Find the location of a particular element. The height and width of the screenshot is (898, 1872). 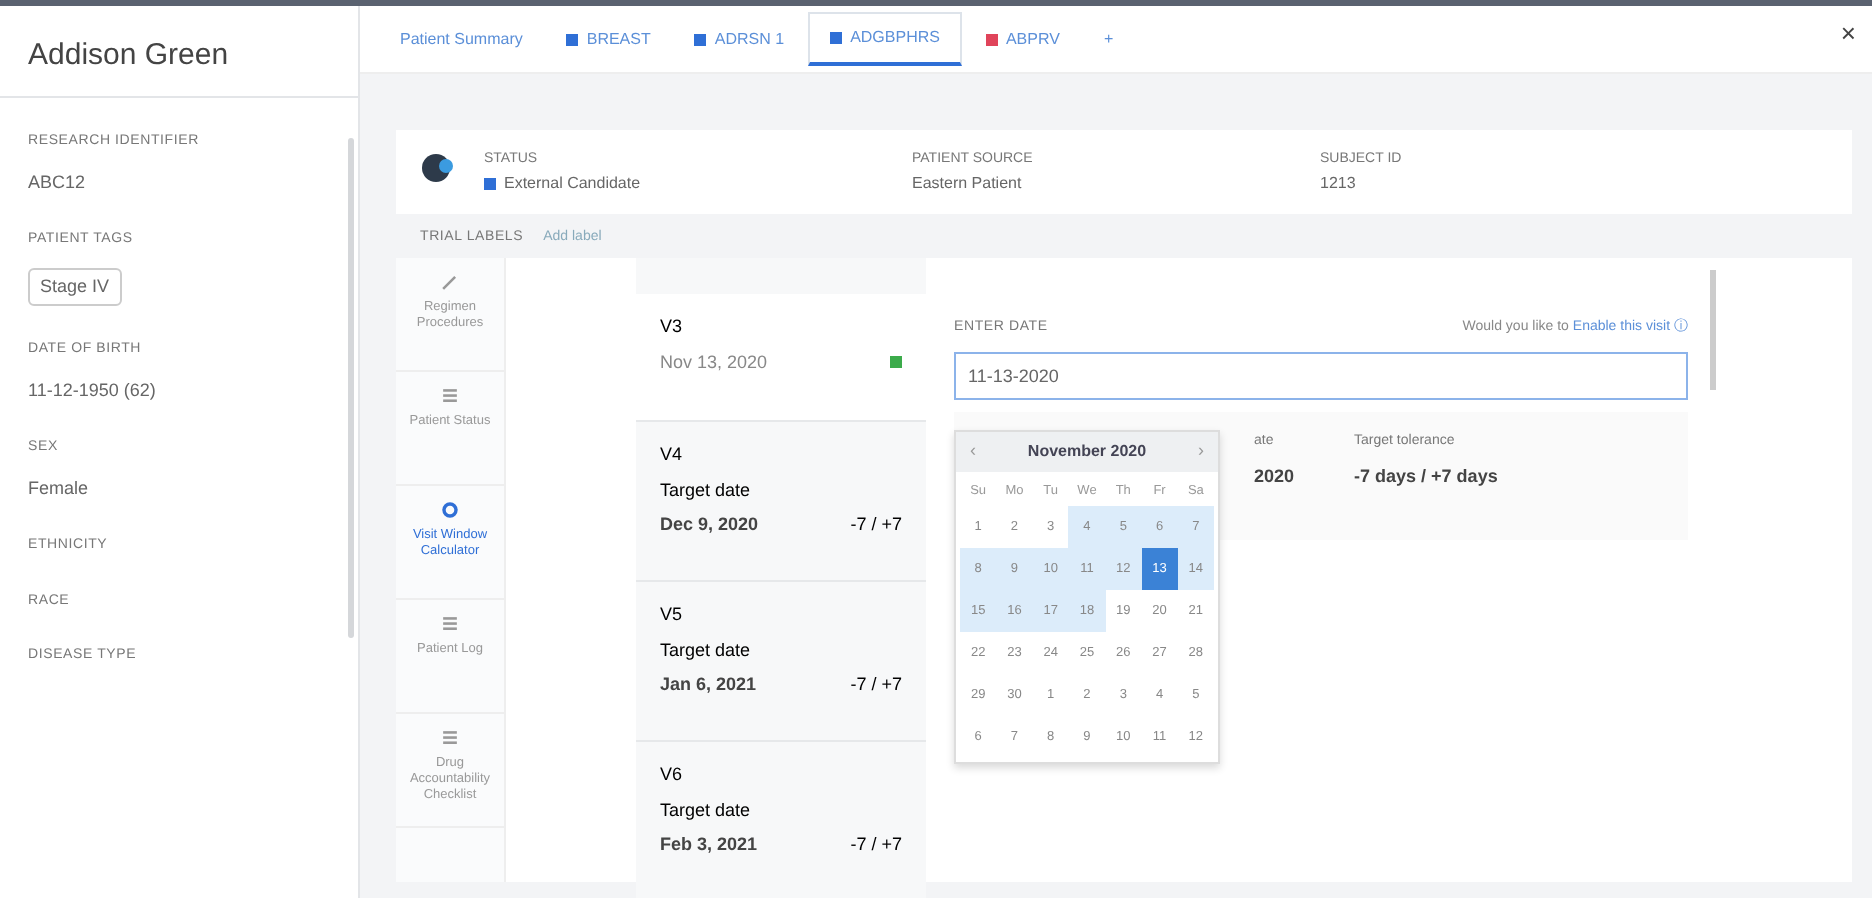

status-icon is located at coordinates (490, 183).